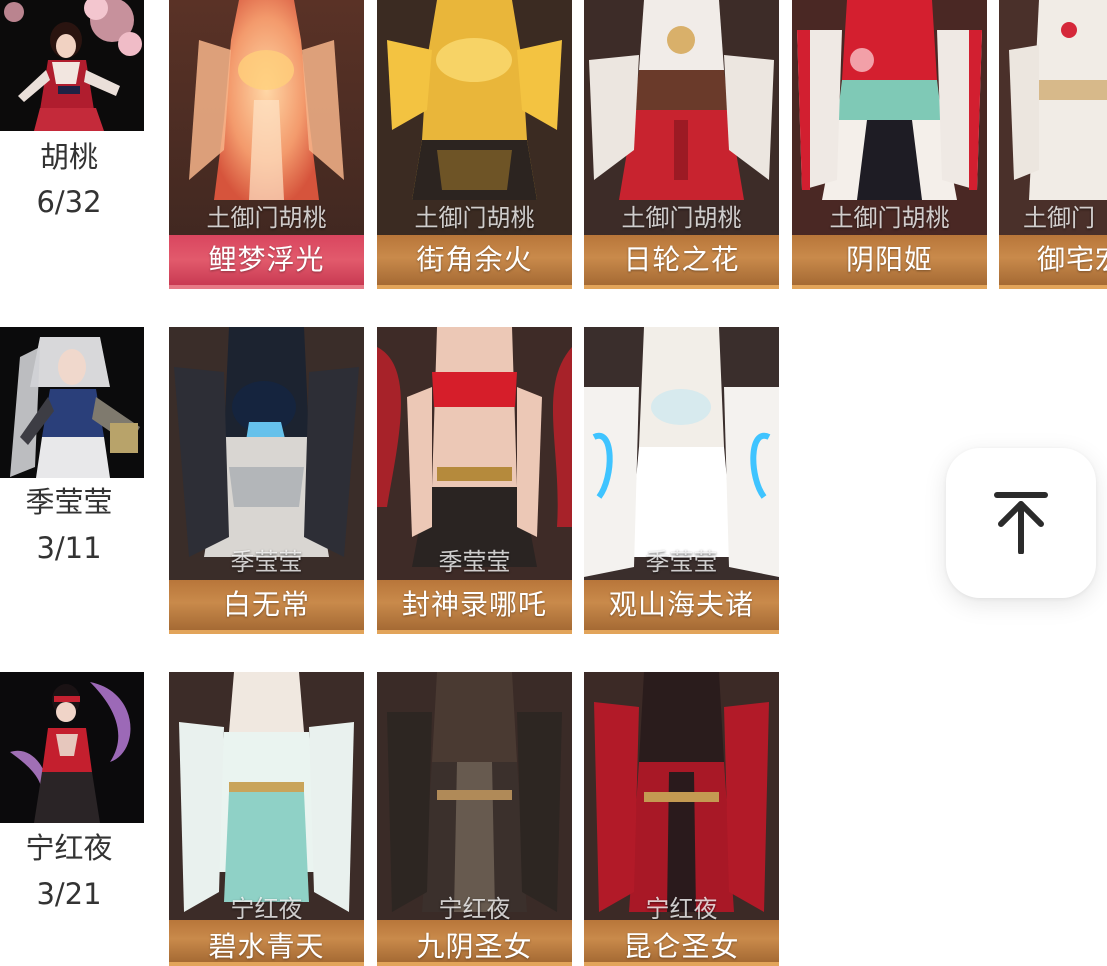 The image size is (1107, 966). Describe the element at coordinates (266, 604) in the screenshot. I see `skin-name: 白无常` at that location.